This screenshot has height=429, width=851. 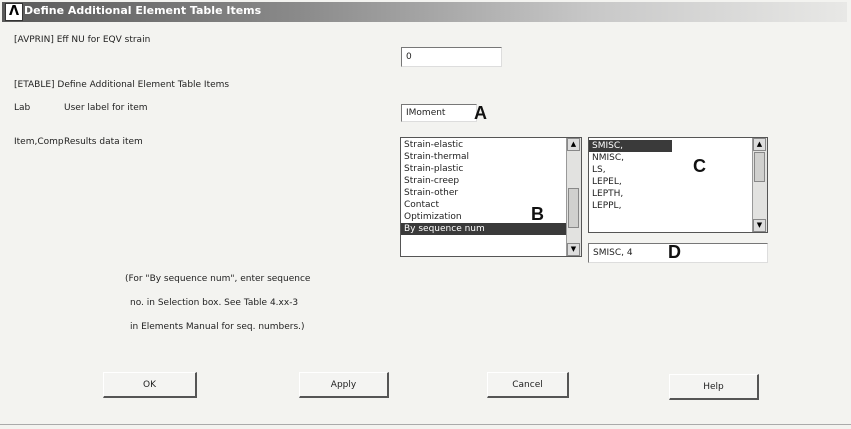 I want to click on component-scrollbar: ▲ ▼, so click(x=759, y=185).